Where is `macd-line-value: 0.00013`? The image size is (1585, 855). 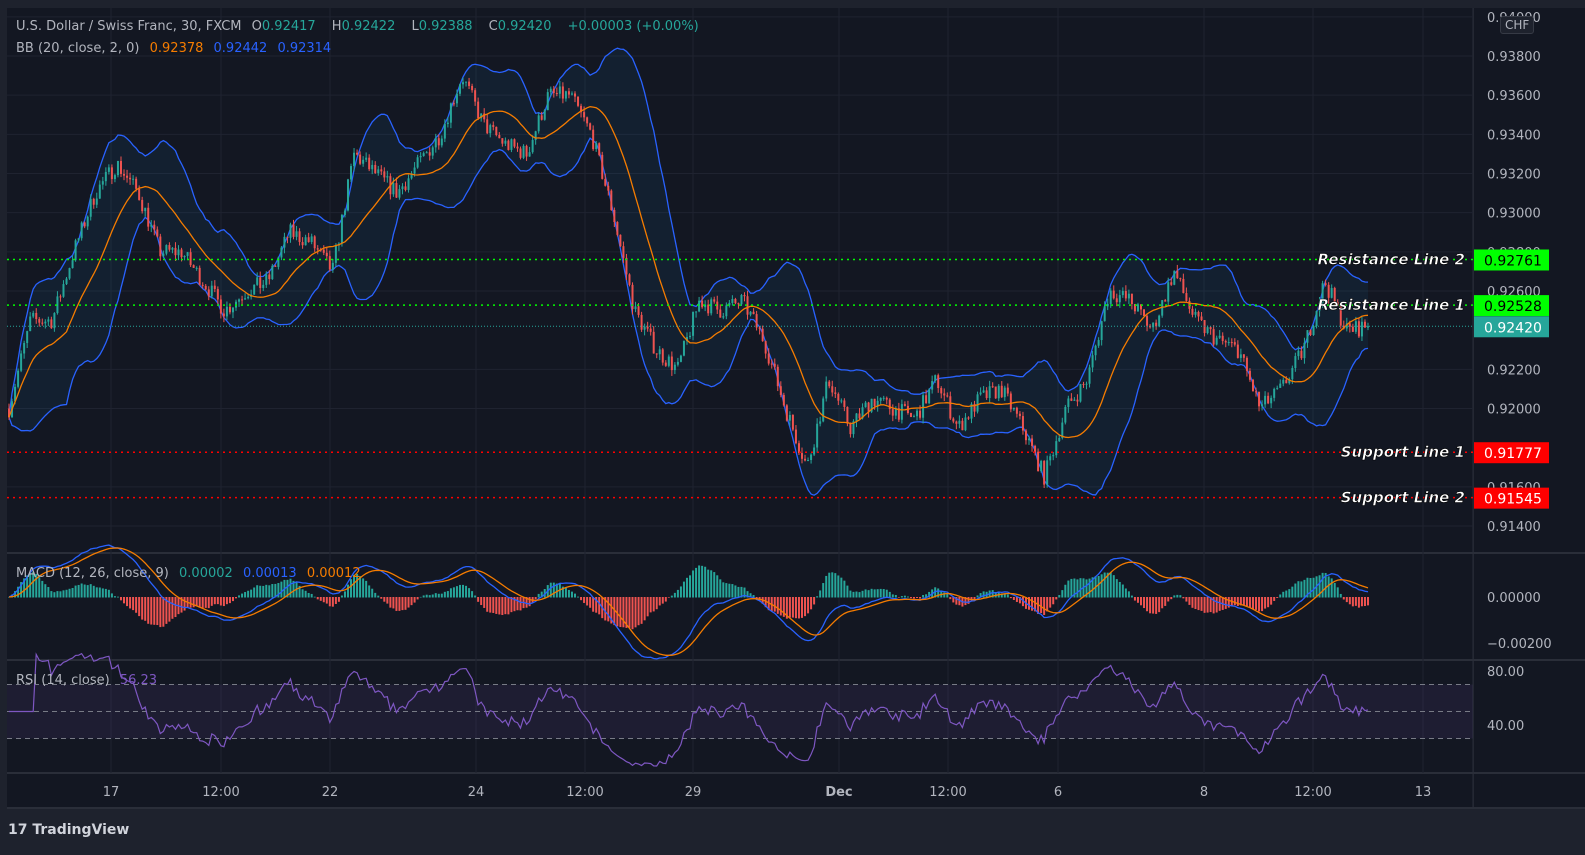
macd-line-value: 0.00013 is located at coordinates (269, 573).